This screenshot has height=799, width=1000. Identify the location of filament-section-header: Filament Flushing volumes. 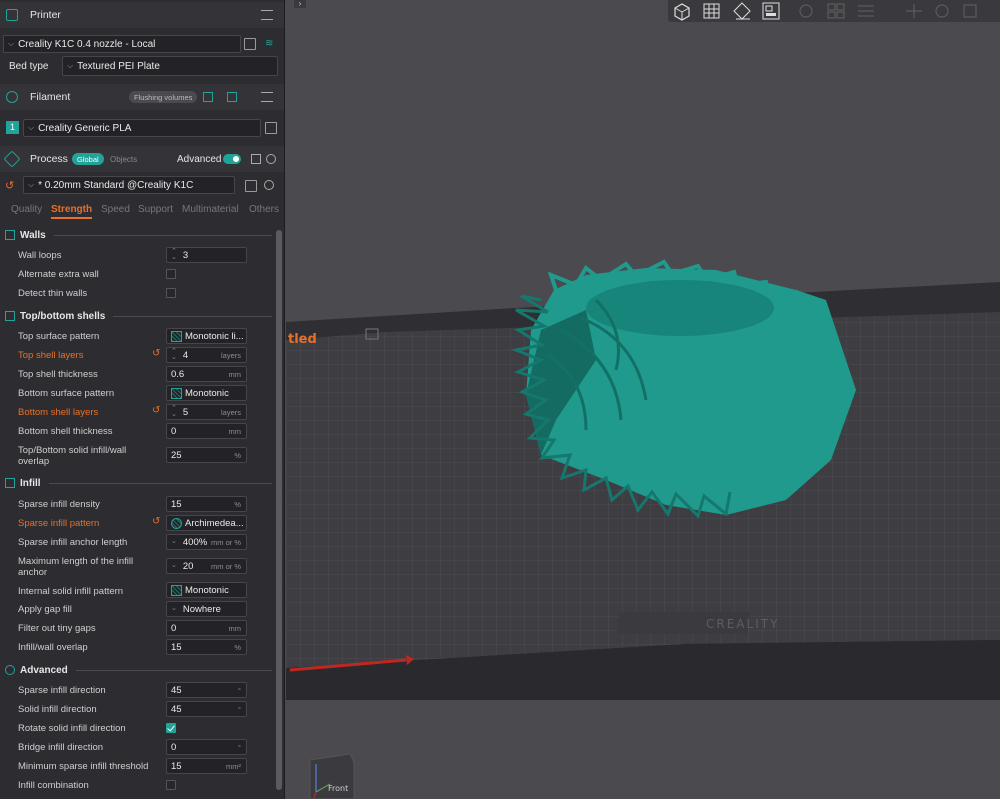
(142, 97).